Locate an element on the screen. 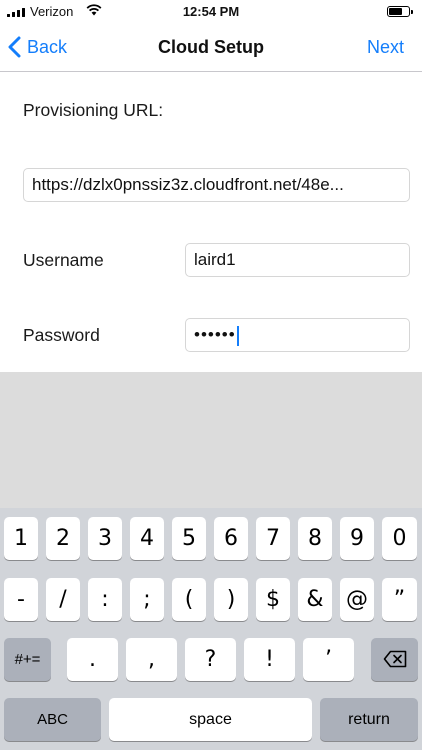 The width and height of the screenshot is (422, 750). delete-key is located at coordinates (394, 659).